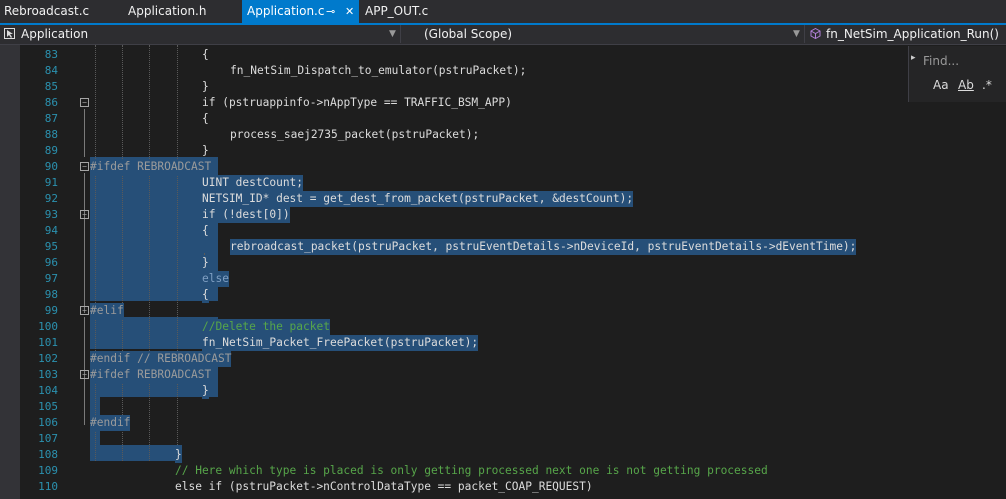 The image size is (1006, 499). Describe the element at coordinates (513, 119) in the screenshot. I see `code-line: 87 {` at that location.